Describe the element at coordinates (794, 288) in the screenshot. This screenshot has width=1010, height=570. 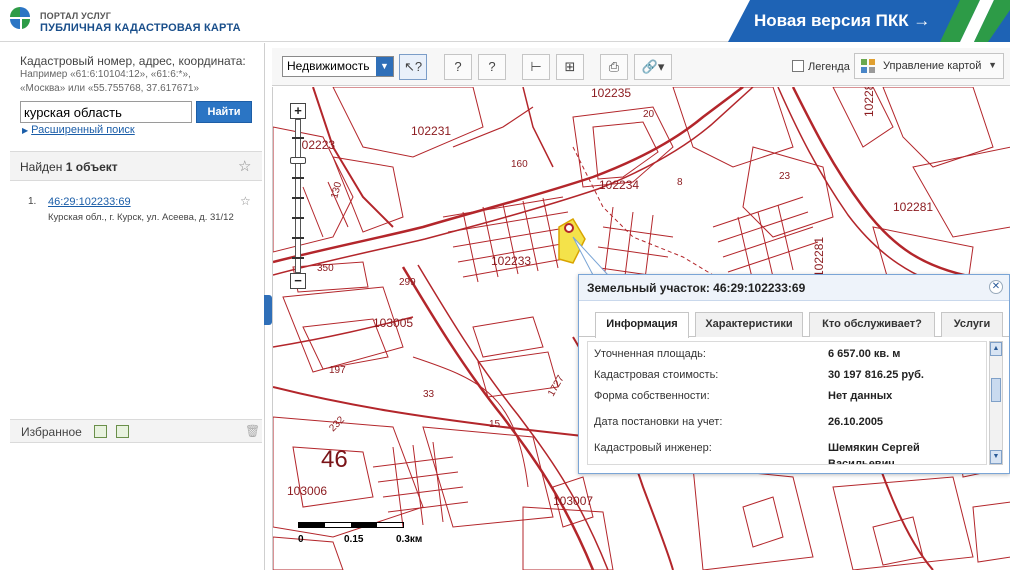
I see `popup-header: Земельный участок: 46:29:102233:69 ✕` at that location.